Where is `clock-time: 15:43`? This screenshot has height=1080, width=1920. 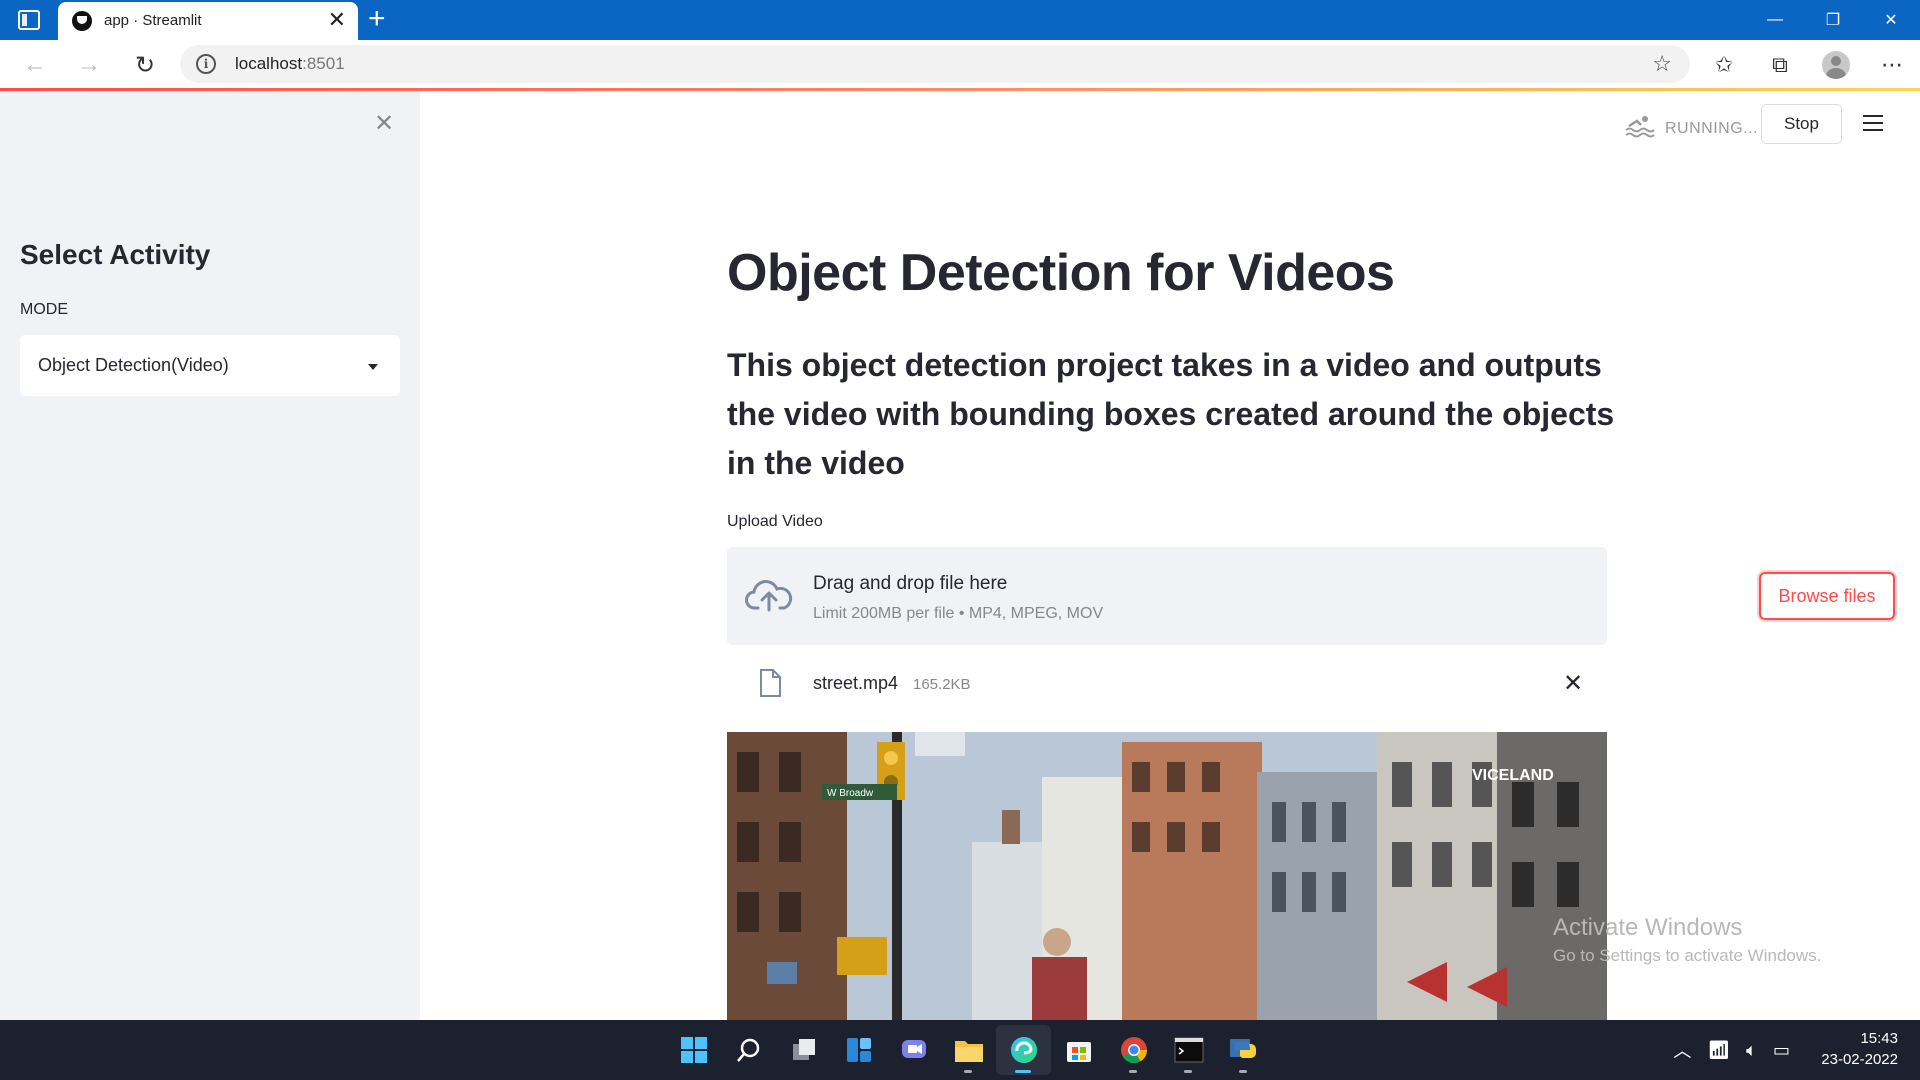
clock-time: 15:43 is located at coordinates (1879, 1038).